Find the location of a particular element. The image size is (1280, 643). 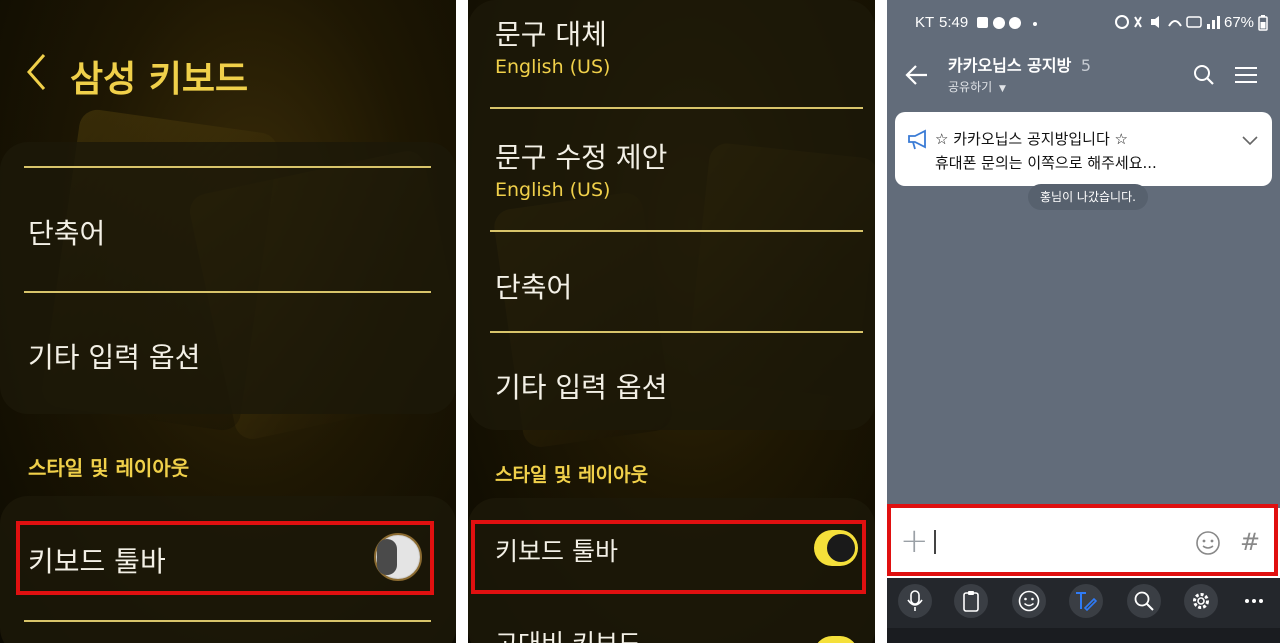

megaphone-icon is located at coordinates (917, 139).